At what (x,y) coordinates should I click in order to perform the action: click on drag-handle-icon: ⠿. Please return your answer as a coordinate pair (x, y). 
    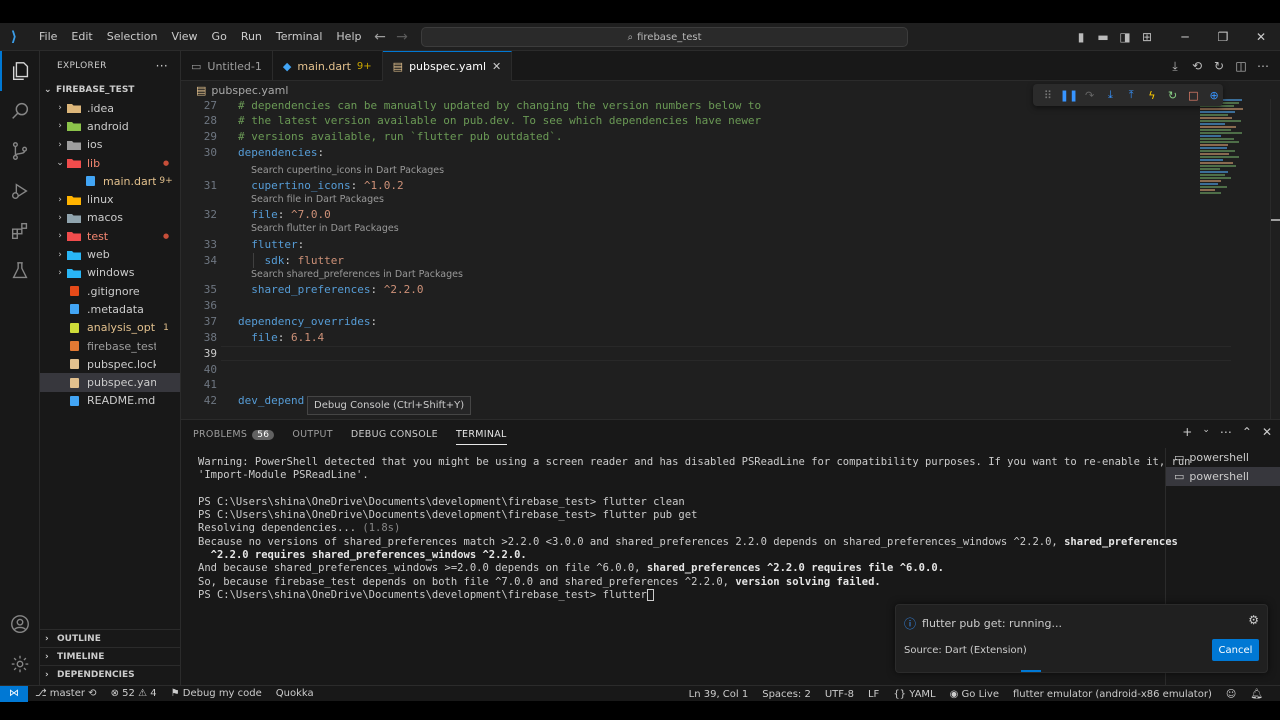
    Looking at the image, I should click on (1048, 95).